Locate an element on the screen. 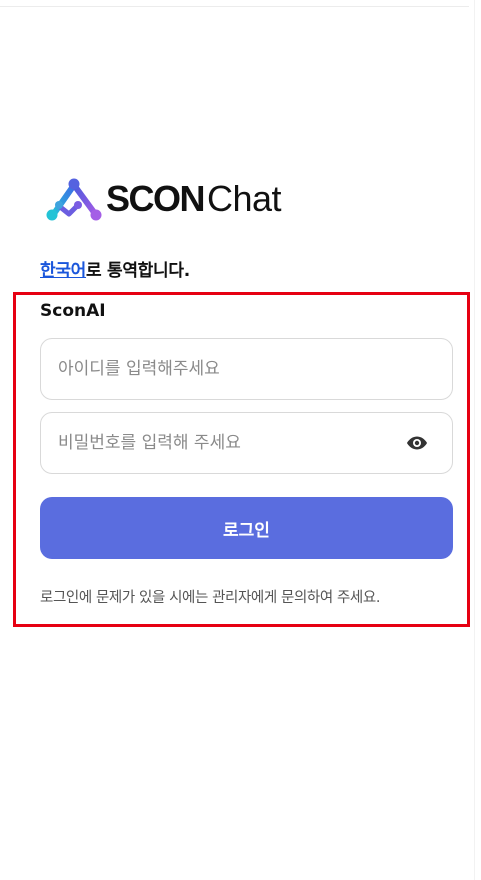 This screenshot has height=880, width=481. scroll-edge is located at coordinates (474, 440).